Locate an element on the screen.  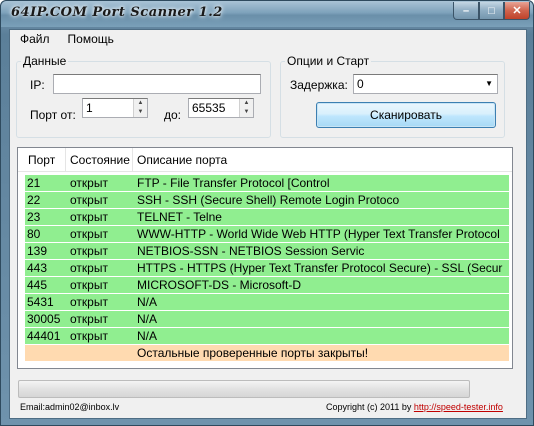
port-cell: 21 is located at coordinates (34, 183).